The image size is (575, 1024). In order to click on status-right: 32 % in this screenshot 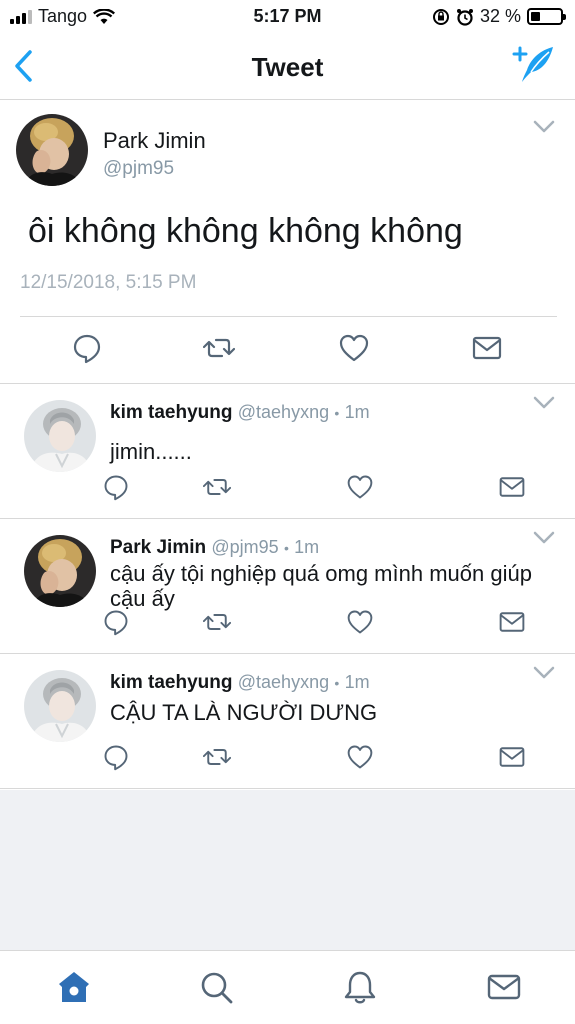, I will do `click(499, 16)`.